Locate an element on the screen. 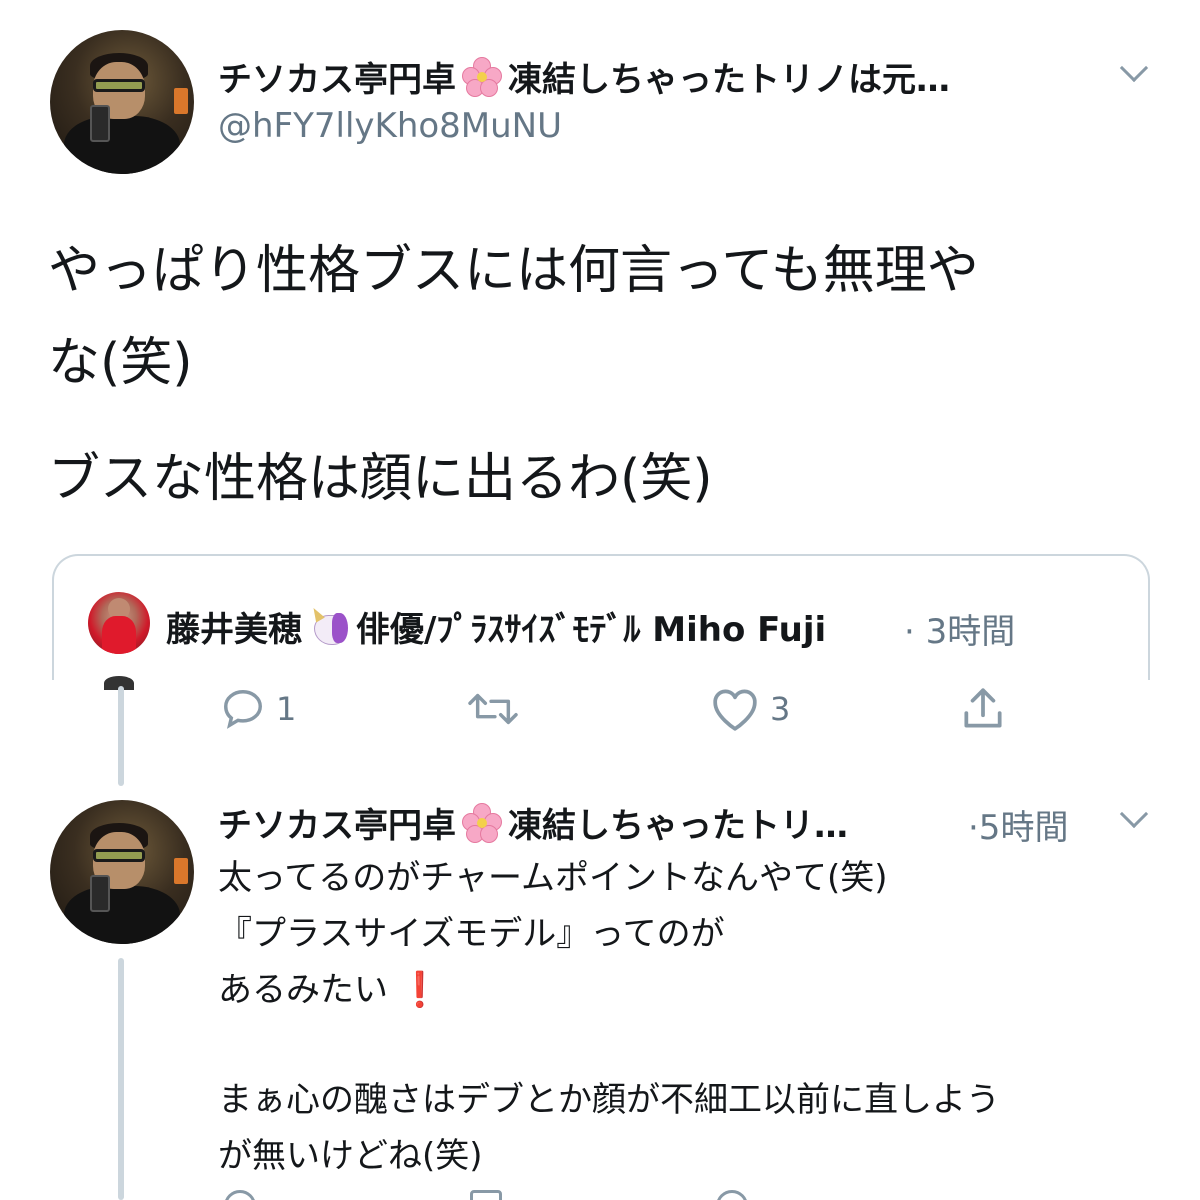 The height and width of the screenshot is (1200, 1200). reply-author-avatar is located at coordinates (122, 872).